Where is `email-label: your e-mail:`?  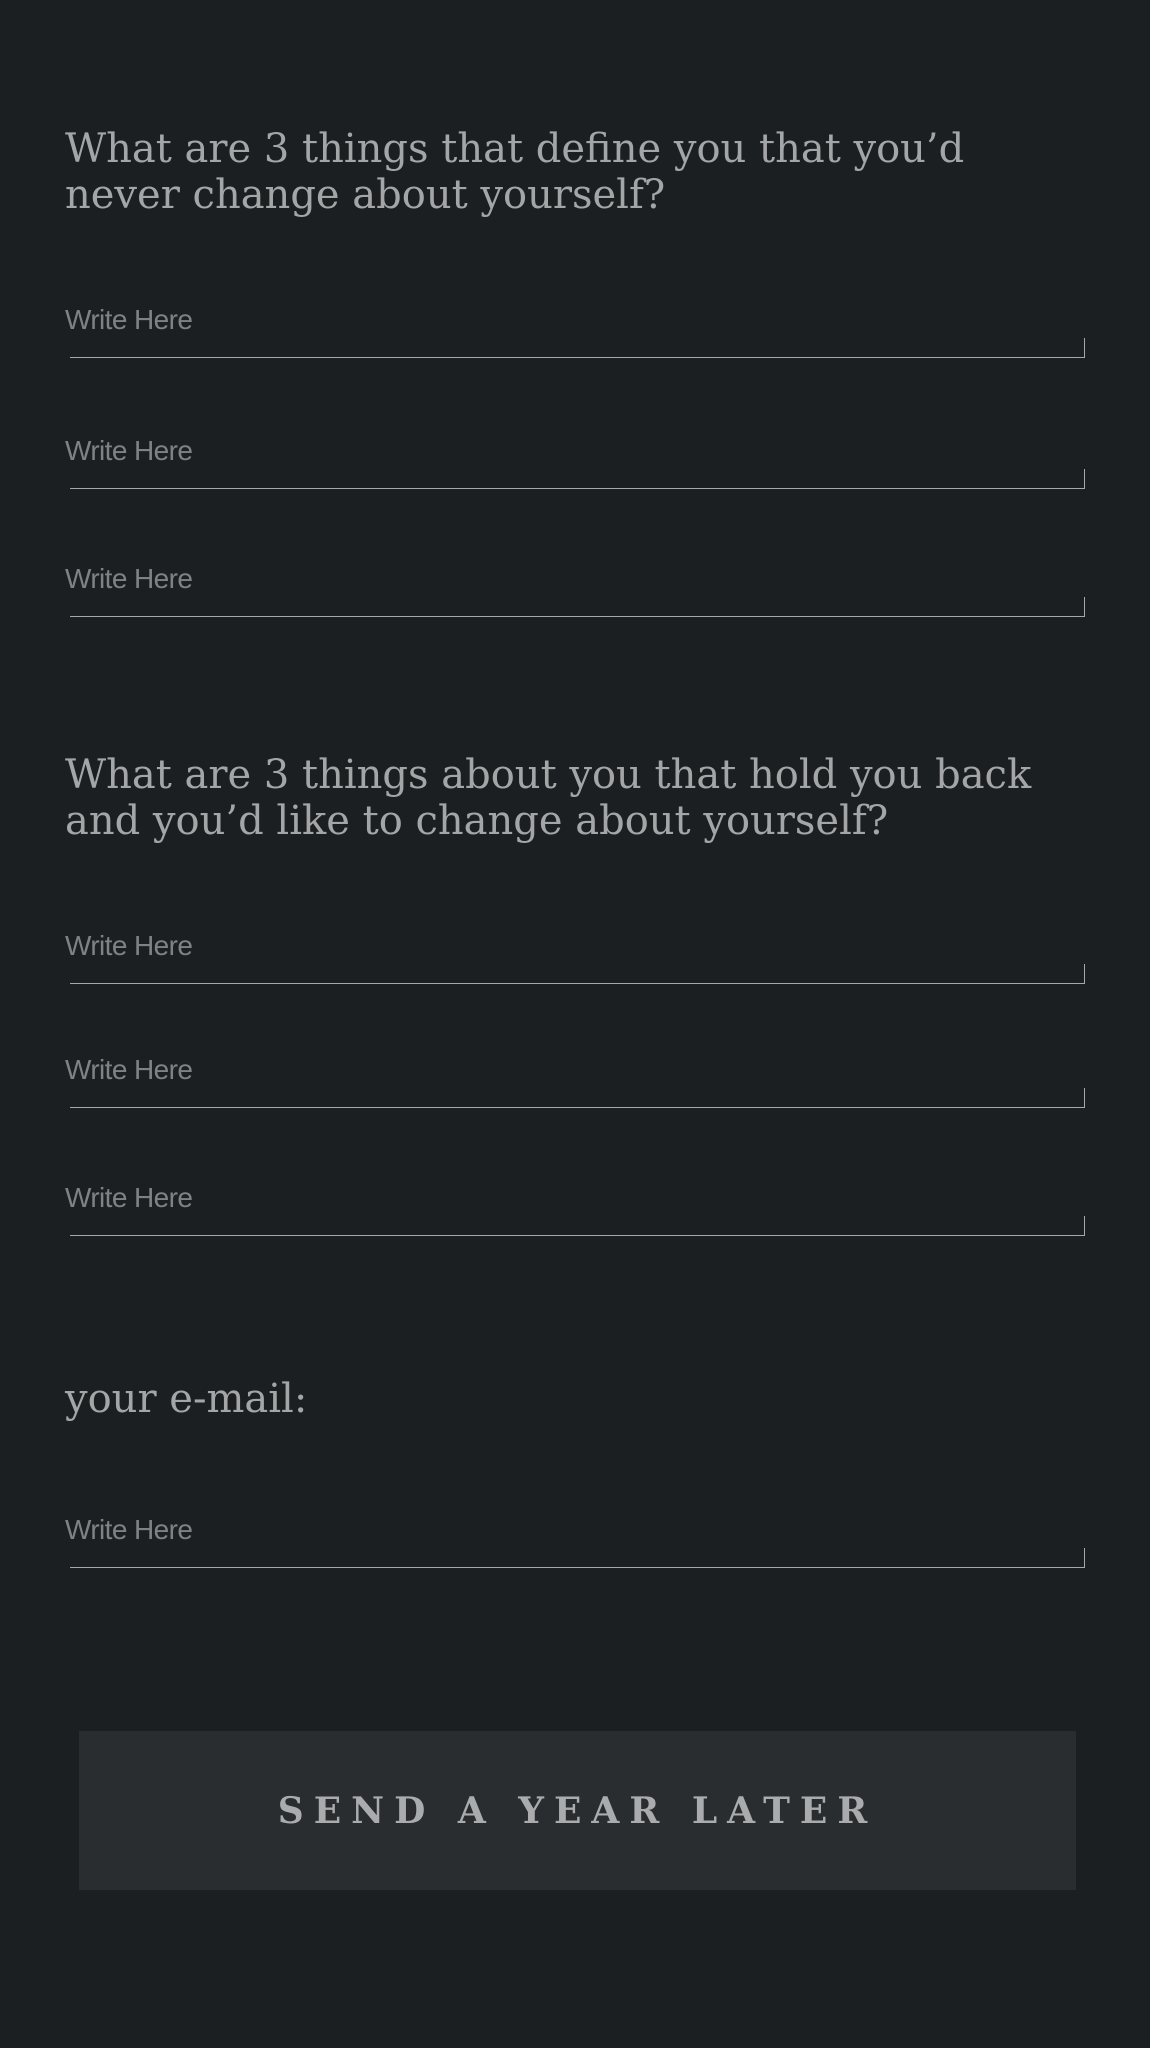 email-label: your e-mail: is located at coordinates (186, 1399).